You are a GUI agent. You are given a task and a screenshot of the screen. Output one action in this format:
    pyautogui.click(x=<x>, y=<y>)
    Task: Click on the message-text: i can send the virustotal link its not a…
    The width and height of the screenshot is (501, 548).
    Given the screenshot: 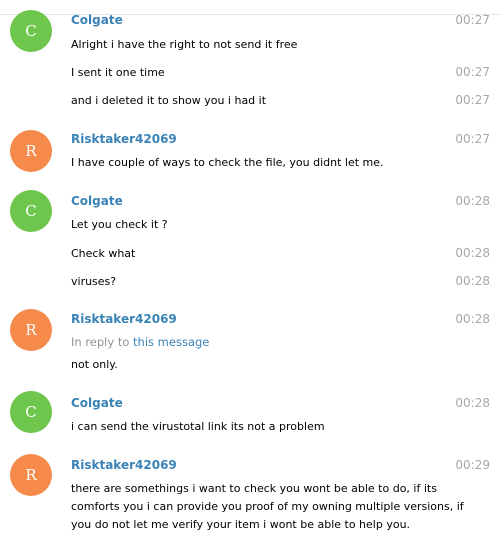 What is the action you would take?
    pyautogui.click(x=198, y=426)
    